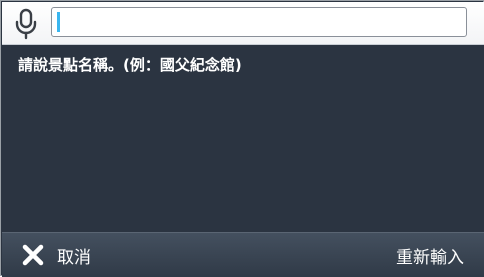  What do you see at coordinates (430, 255) in the screenshot?
I see `reenter-button: 重新輸入` at bounding box center [430, 255].